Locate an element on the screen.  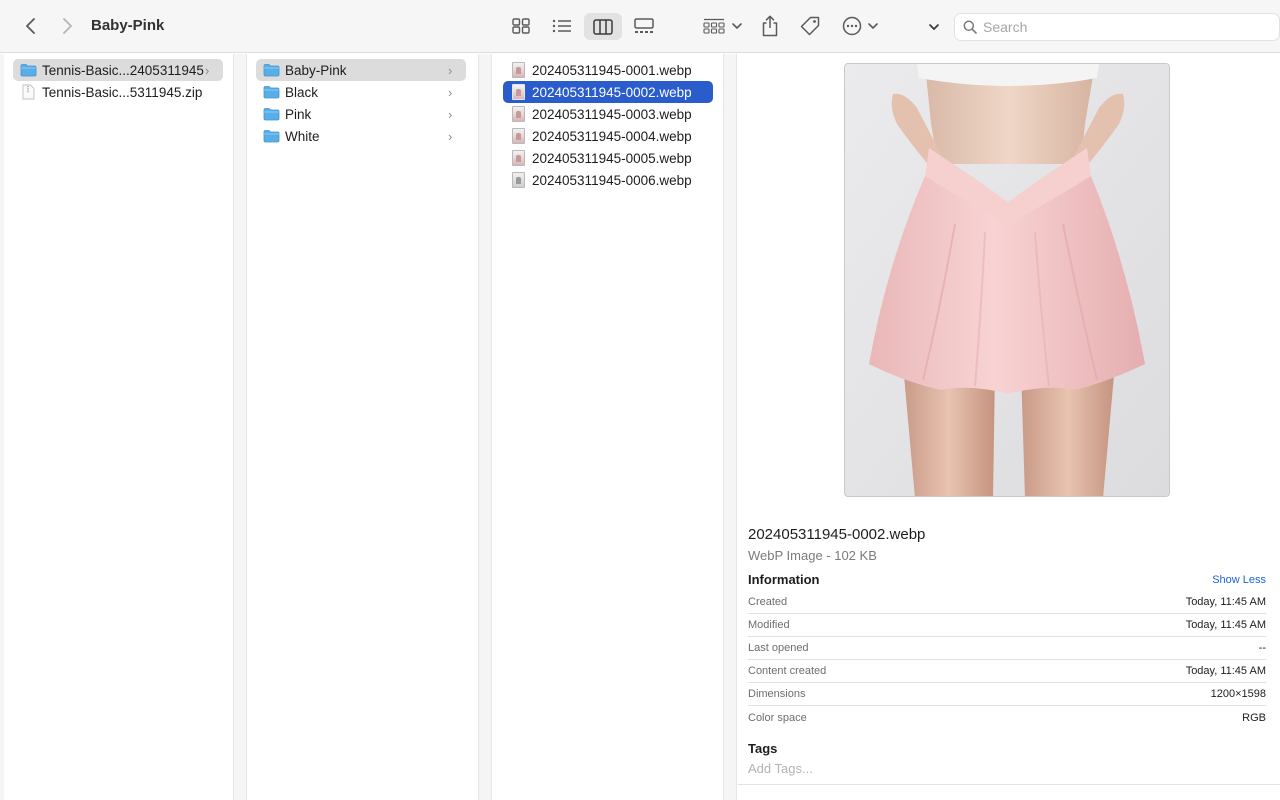
list-item: 202405311945-0001.webp is located at coordinates (608, 70).